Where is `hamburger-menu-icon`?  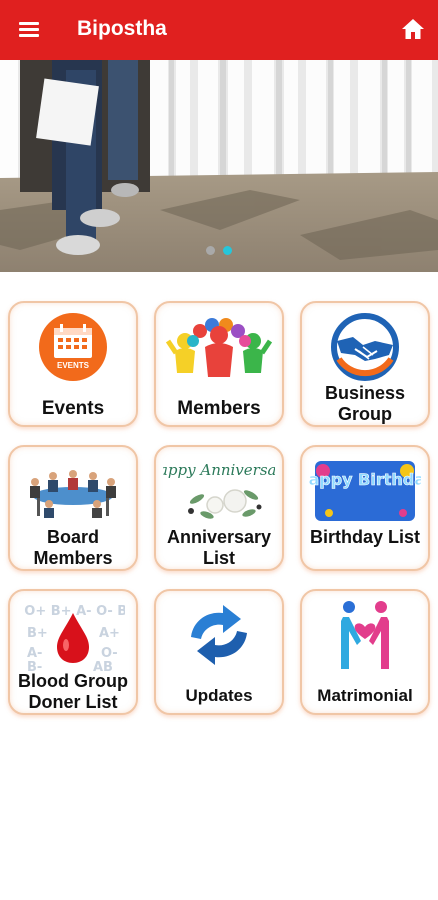
hamburger-menu-icon is located at coordinates (30, 30).